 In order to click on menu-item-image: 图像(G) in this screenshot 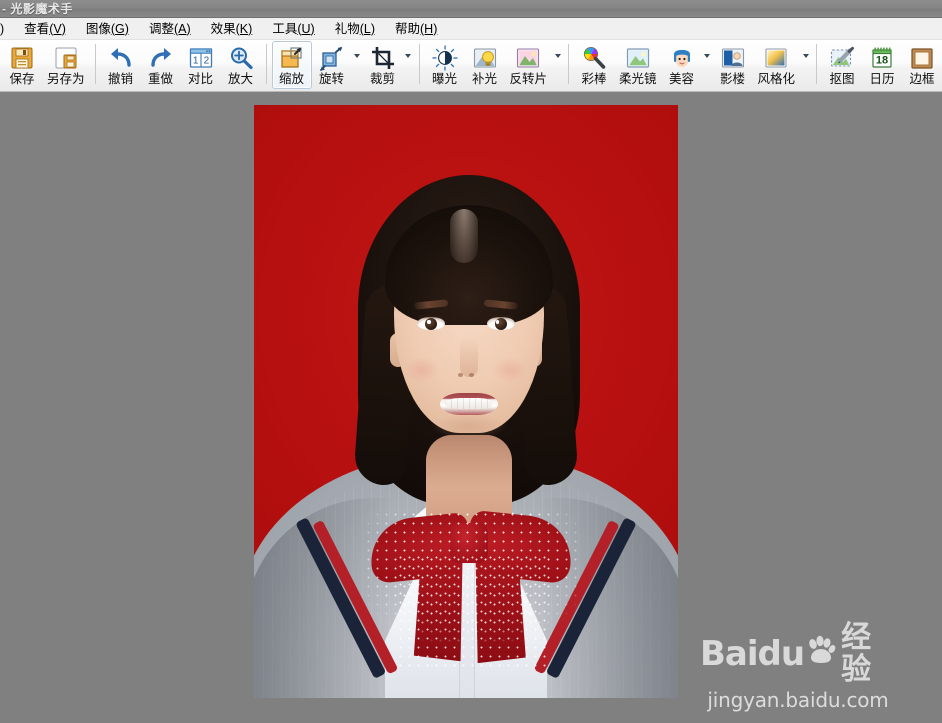, I will do `click(107, 29)`.